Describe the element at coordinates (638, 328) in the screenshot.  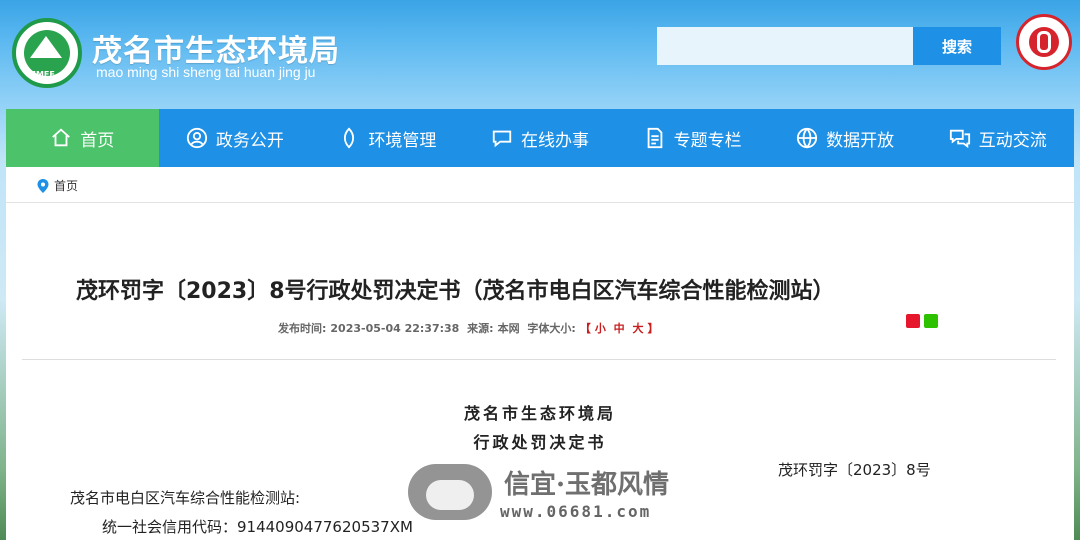
I see `font-size-large-link: 大` at that location.